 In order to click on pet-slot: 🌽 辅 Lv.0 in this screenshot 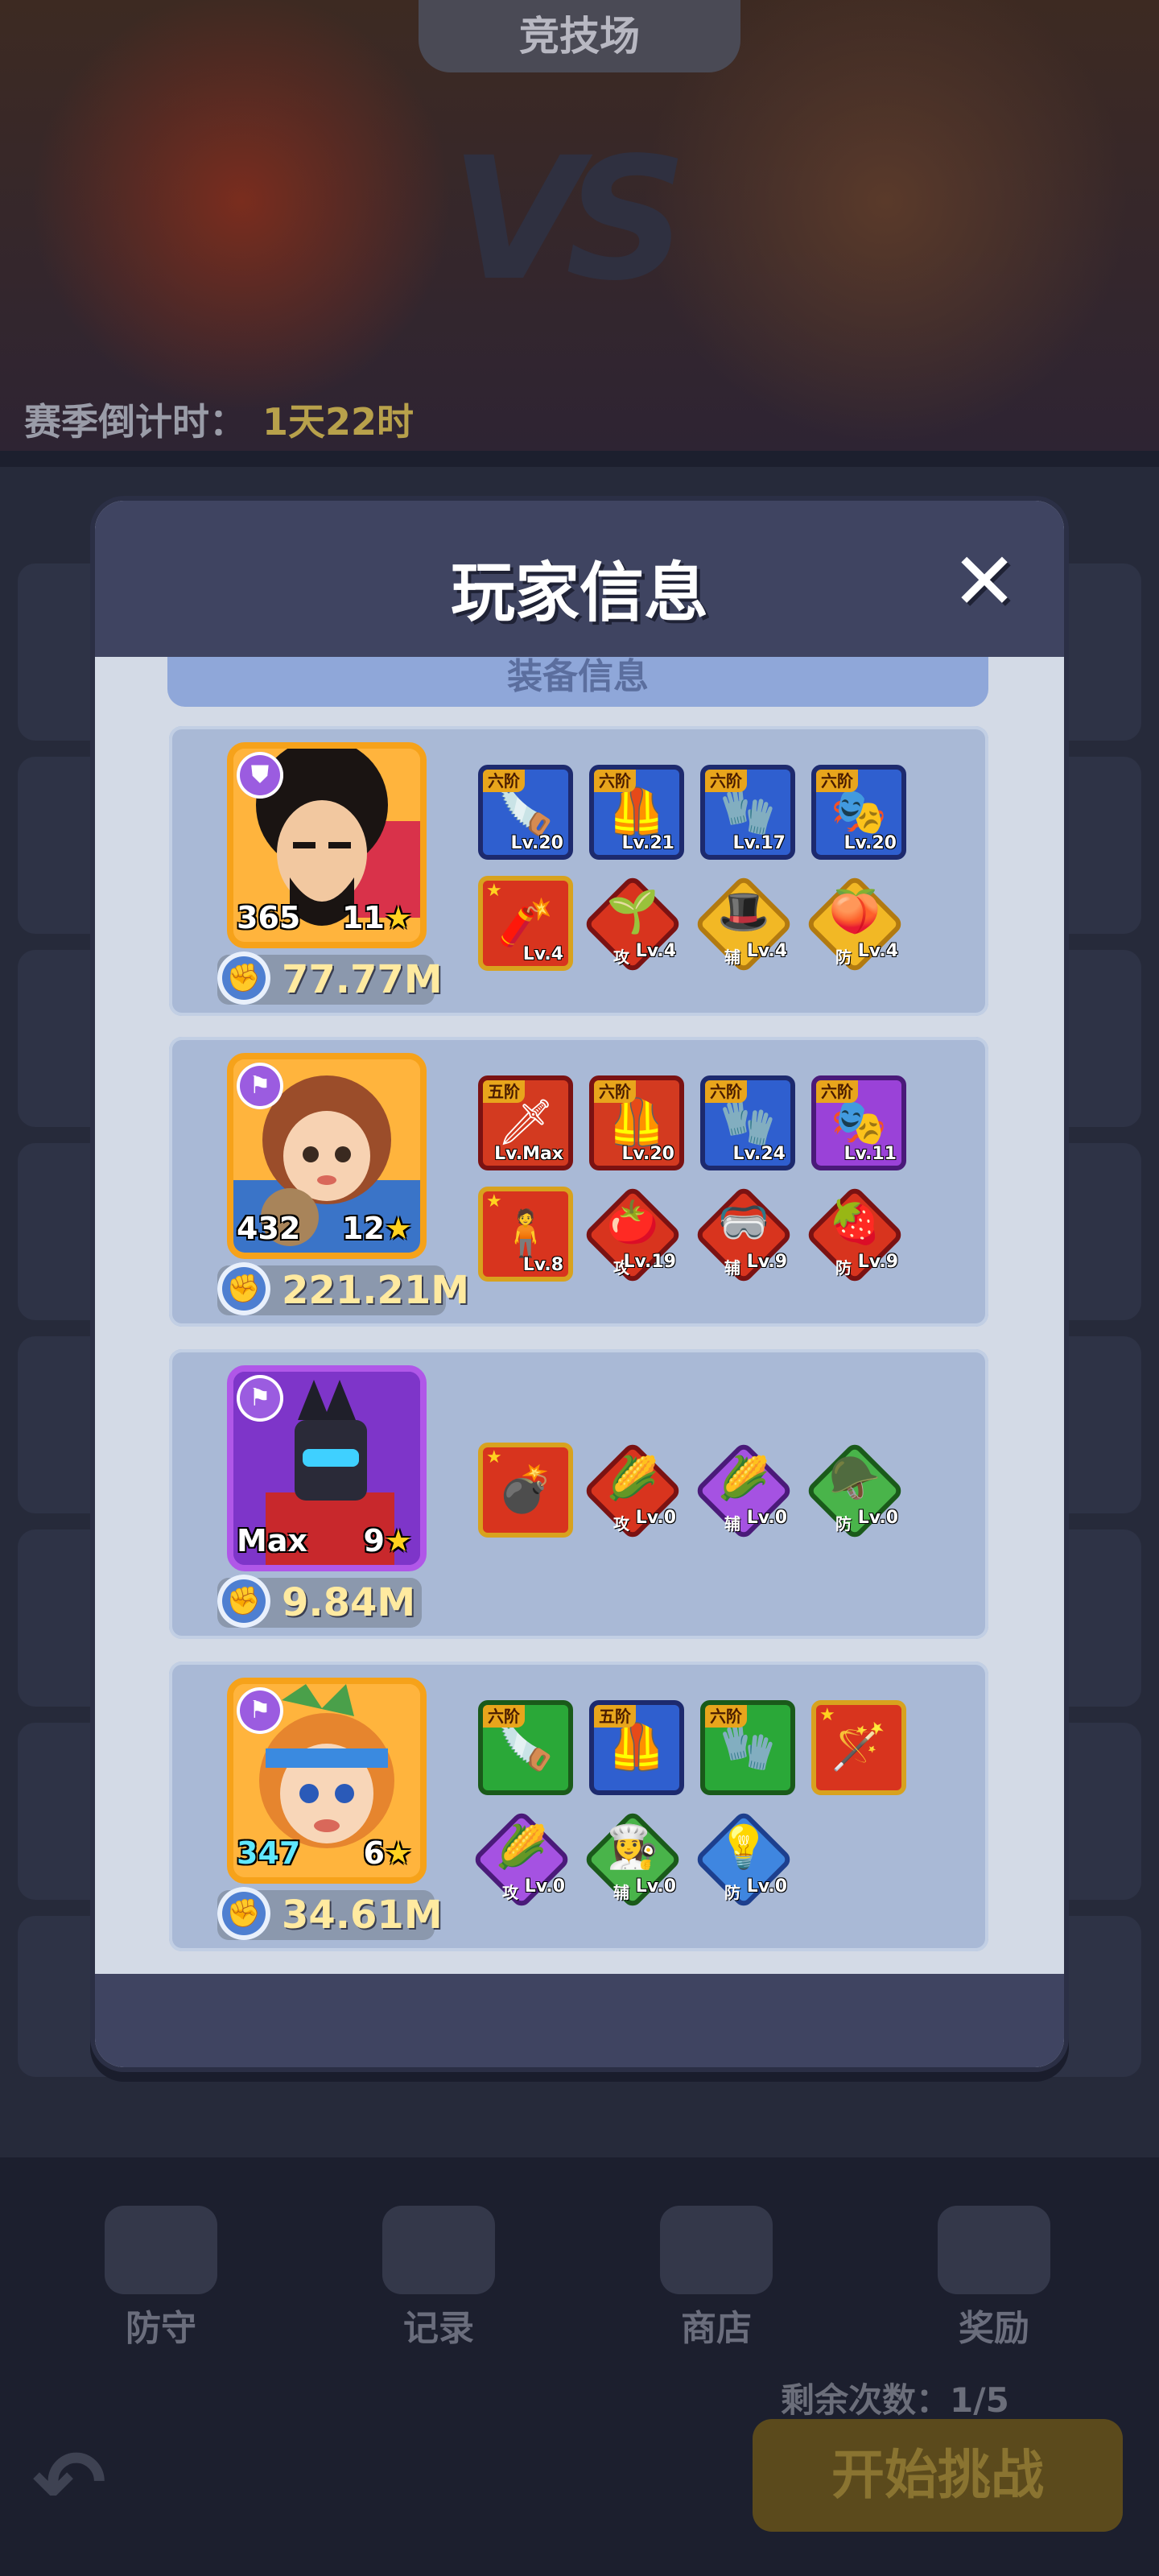, I will do `click(743, 1490)`.